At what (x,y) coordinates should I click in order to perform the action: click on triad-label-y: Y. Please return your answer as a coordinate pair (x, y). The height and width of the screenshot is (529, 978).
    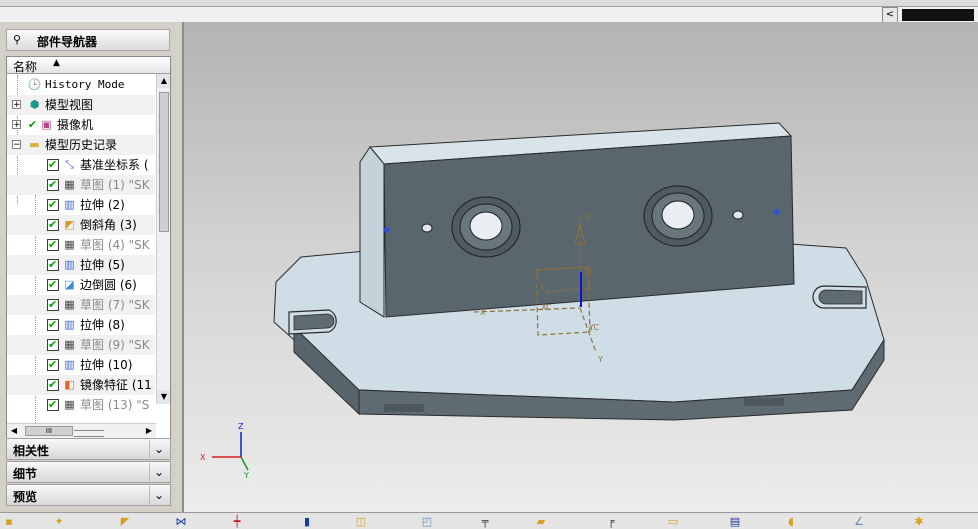
    Looking at the image, I should click on (246, 475).